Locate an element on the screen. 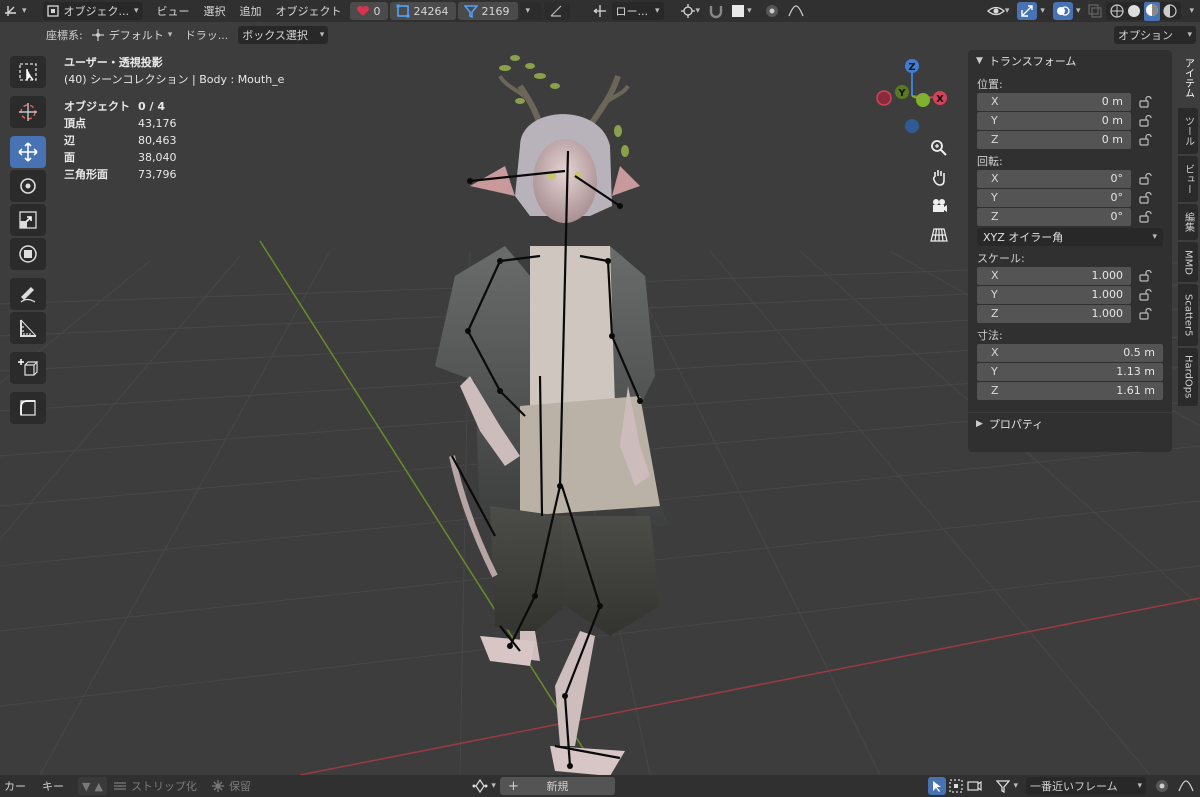  menu-view: ビュー is located at coordinates (173, 11).